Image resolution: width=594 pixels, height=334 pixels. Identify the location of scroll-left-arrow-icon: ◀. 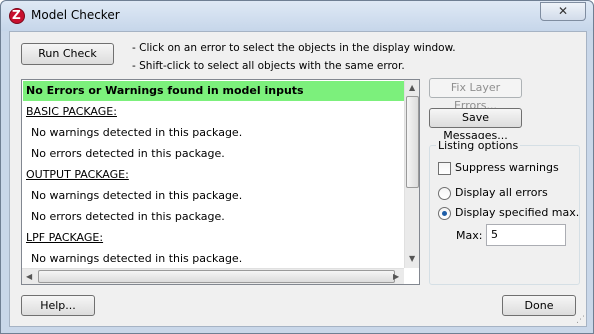
(29, 276).